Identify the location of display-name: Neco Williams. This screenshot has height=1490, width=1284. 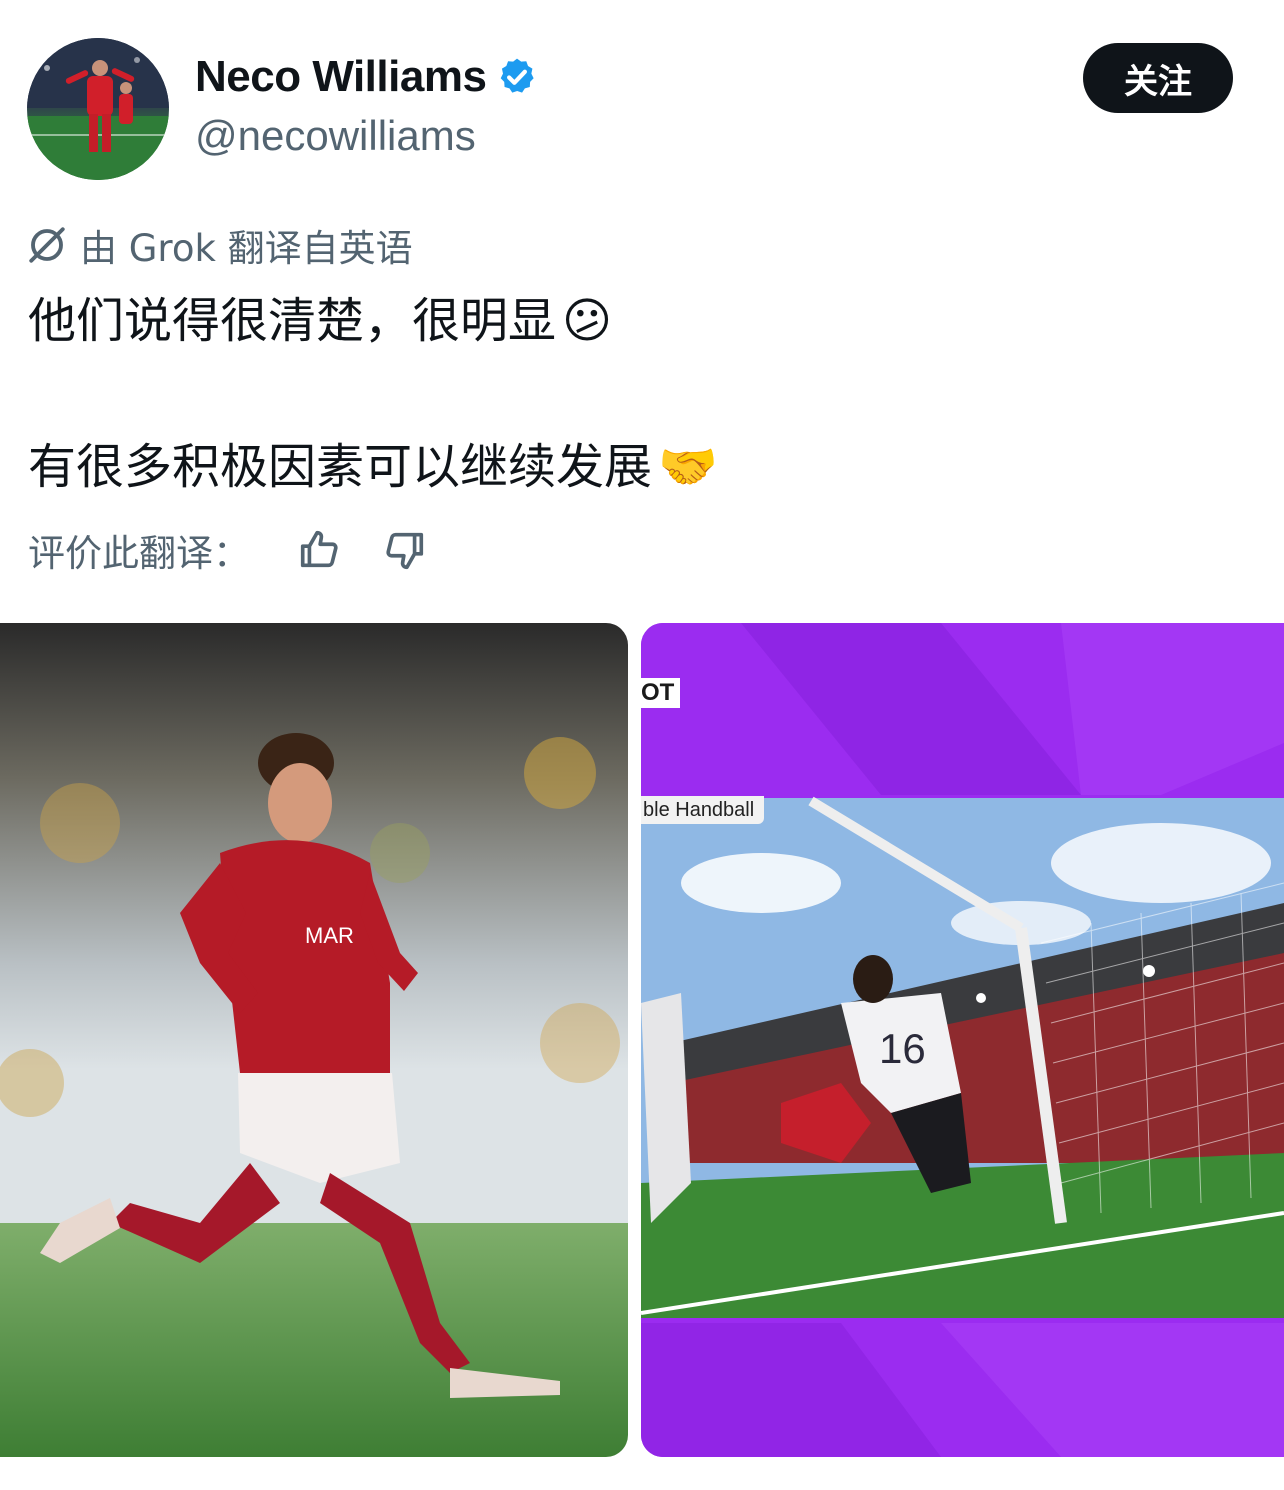
(341, 77).